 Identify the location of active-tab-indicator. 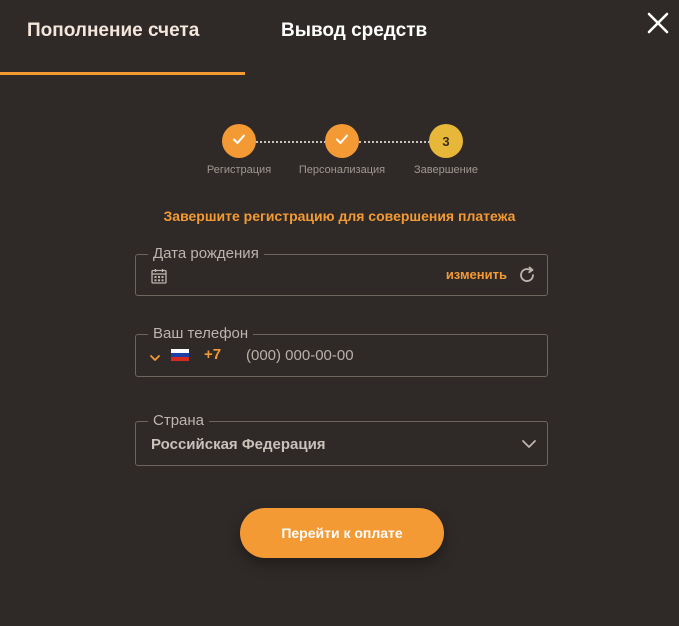
(122, 73).